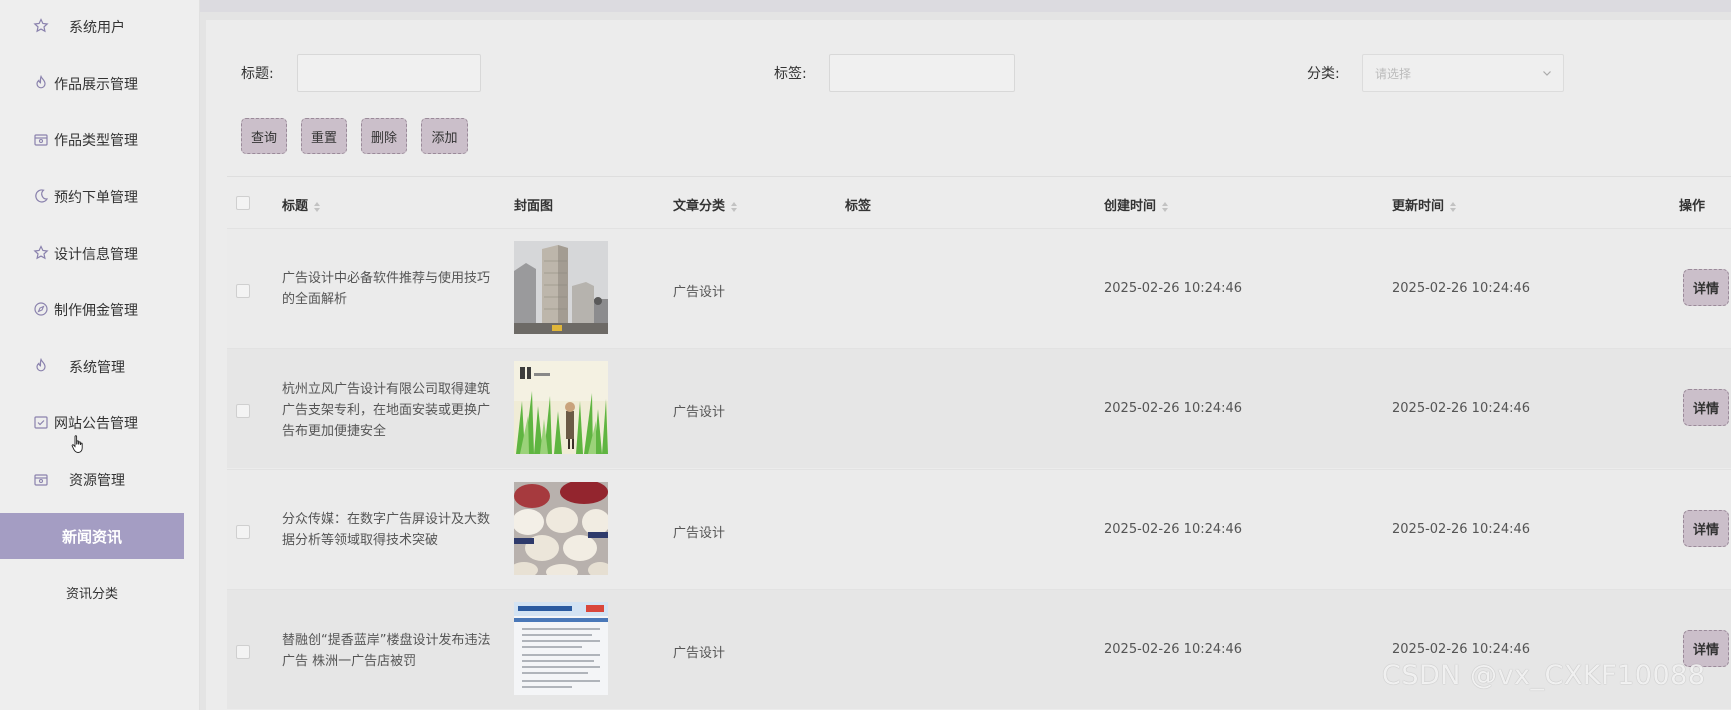 The image size is (1731, 710). I want to click on sidebar-item-system-admin: 系统管理, so click(100, 366).